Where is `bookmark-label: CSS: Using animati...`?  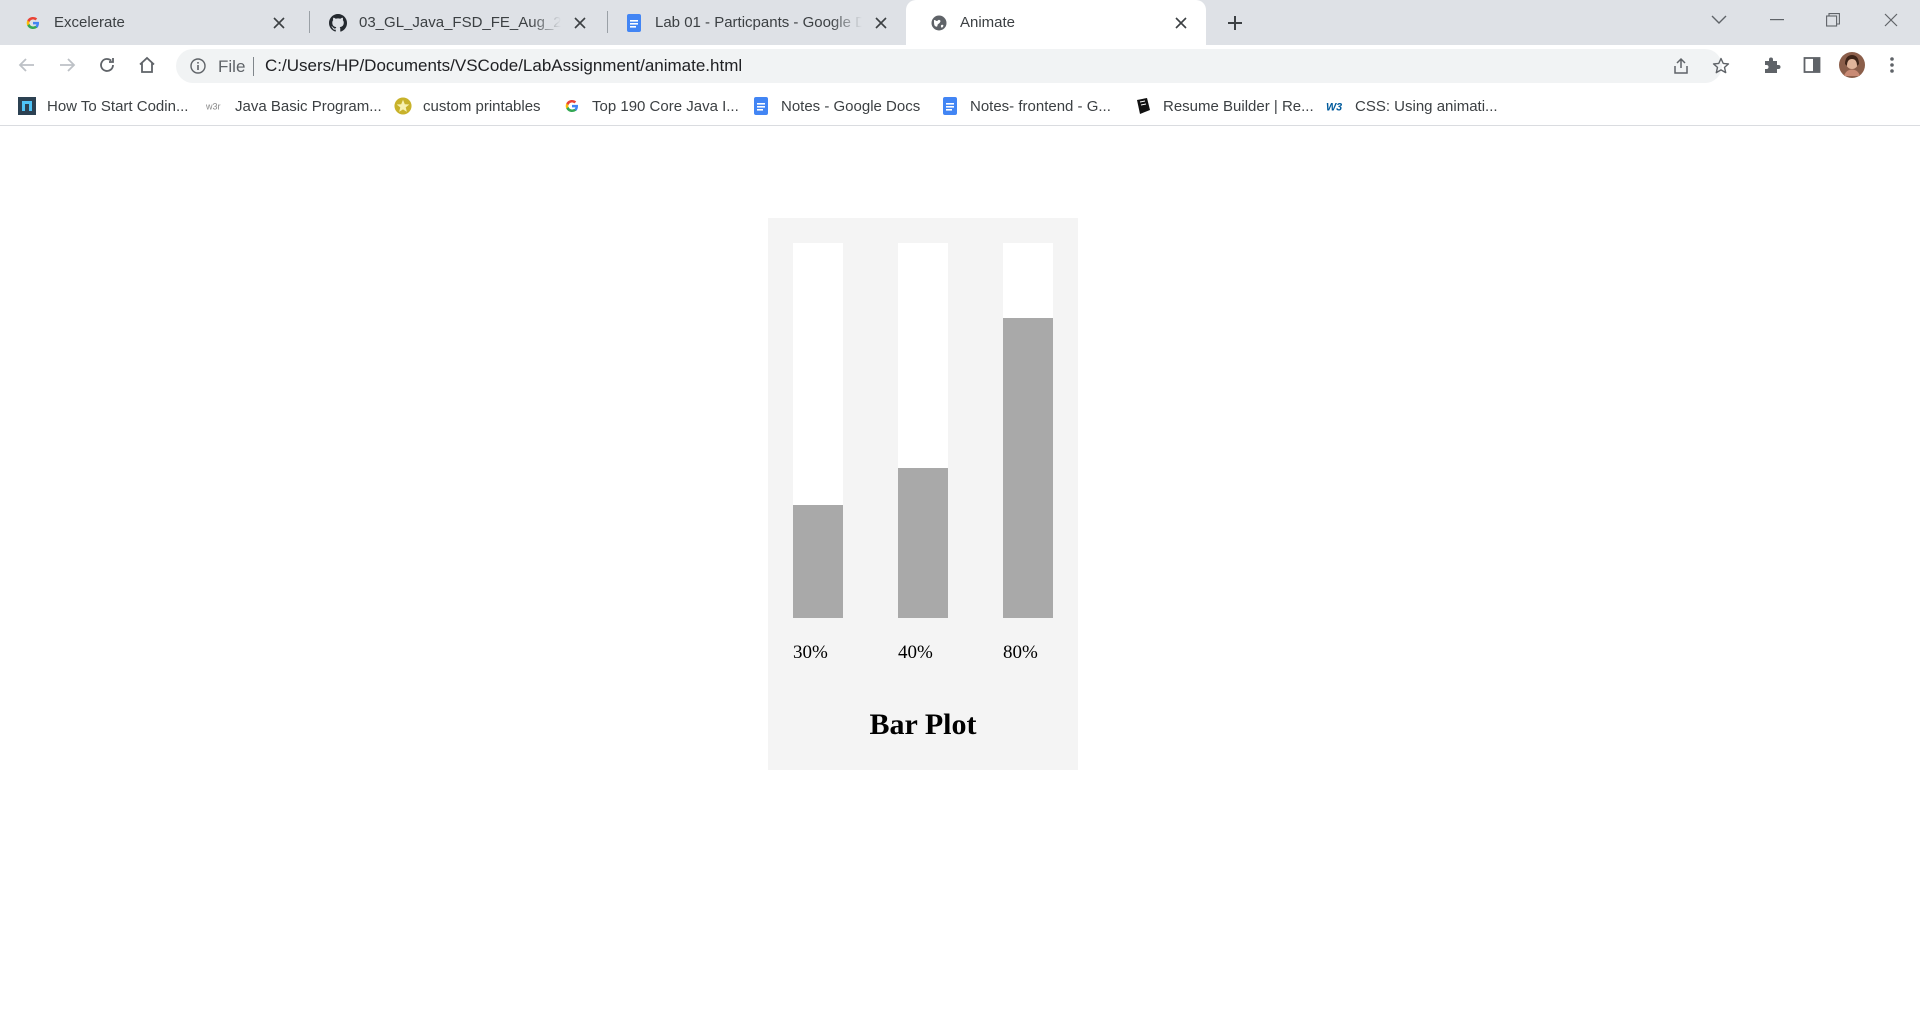 bookmark-label: CSS: Using animati... is located at coordinates (1426, 106).